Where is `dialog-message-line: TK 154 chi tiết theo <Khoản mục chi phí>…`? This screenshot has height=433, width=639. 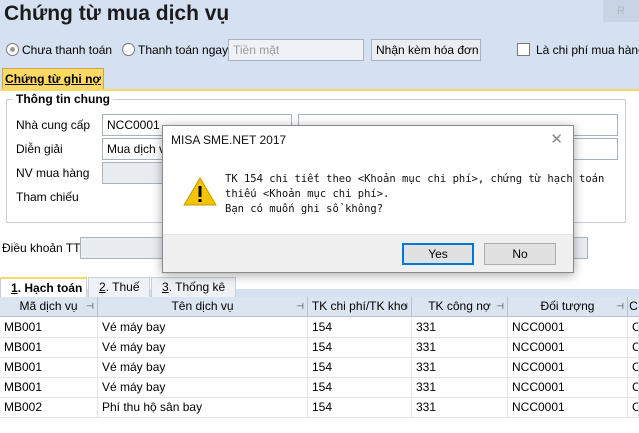 dialog-message-line: TK 154 chi tiết theo <Khoản mục chi phí>… is located at coordinates (415, 179).